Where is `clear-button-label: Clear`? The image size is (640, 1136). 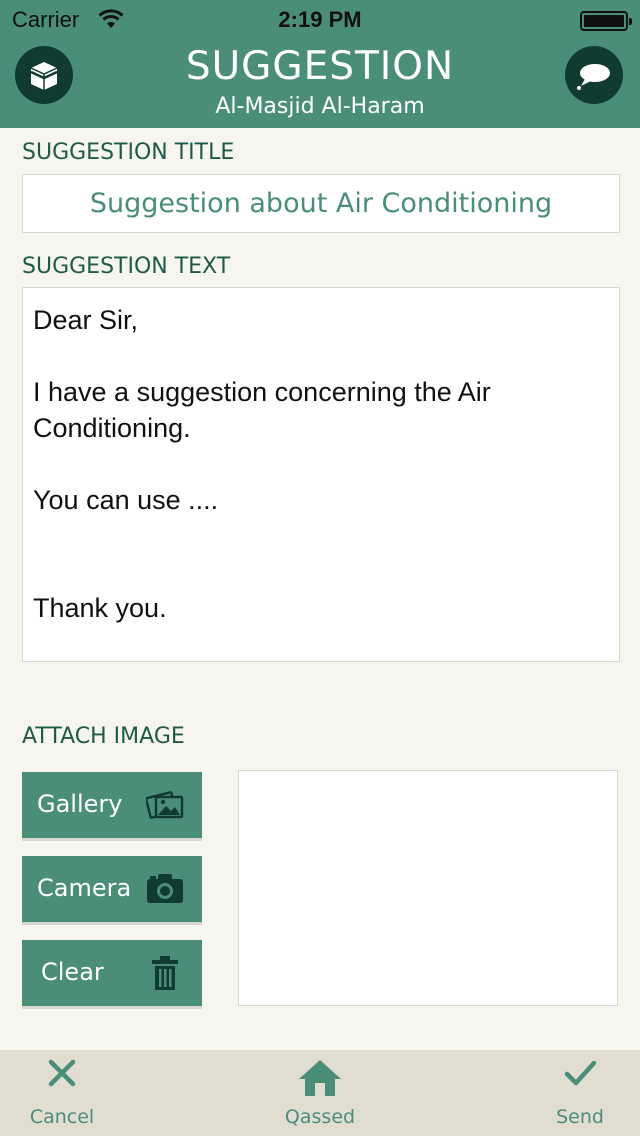
clear-button-label: Clear is located at coordinates (72, 972).